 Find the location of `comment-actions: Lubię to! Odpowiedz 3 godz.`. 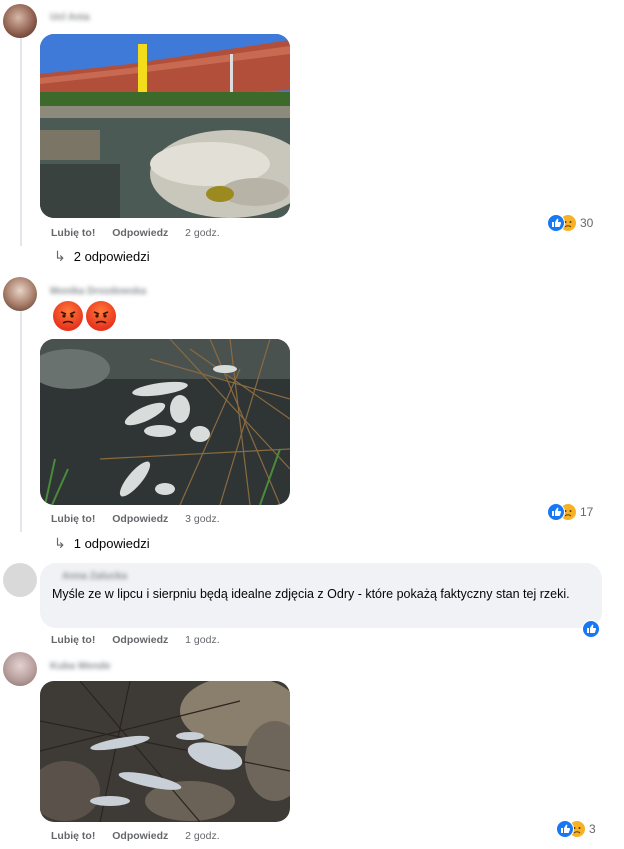

comment-actions: Lubię to! Odpowiedz 3 godz. is located at coordinates (142, 519).